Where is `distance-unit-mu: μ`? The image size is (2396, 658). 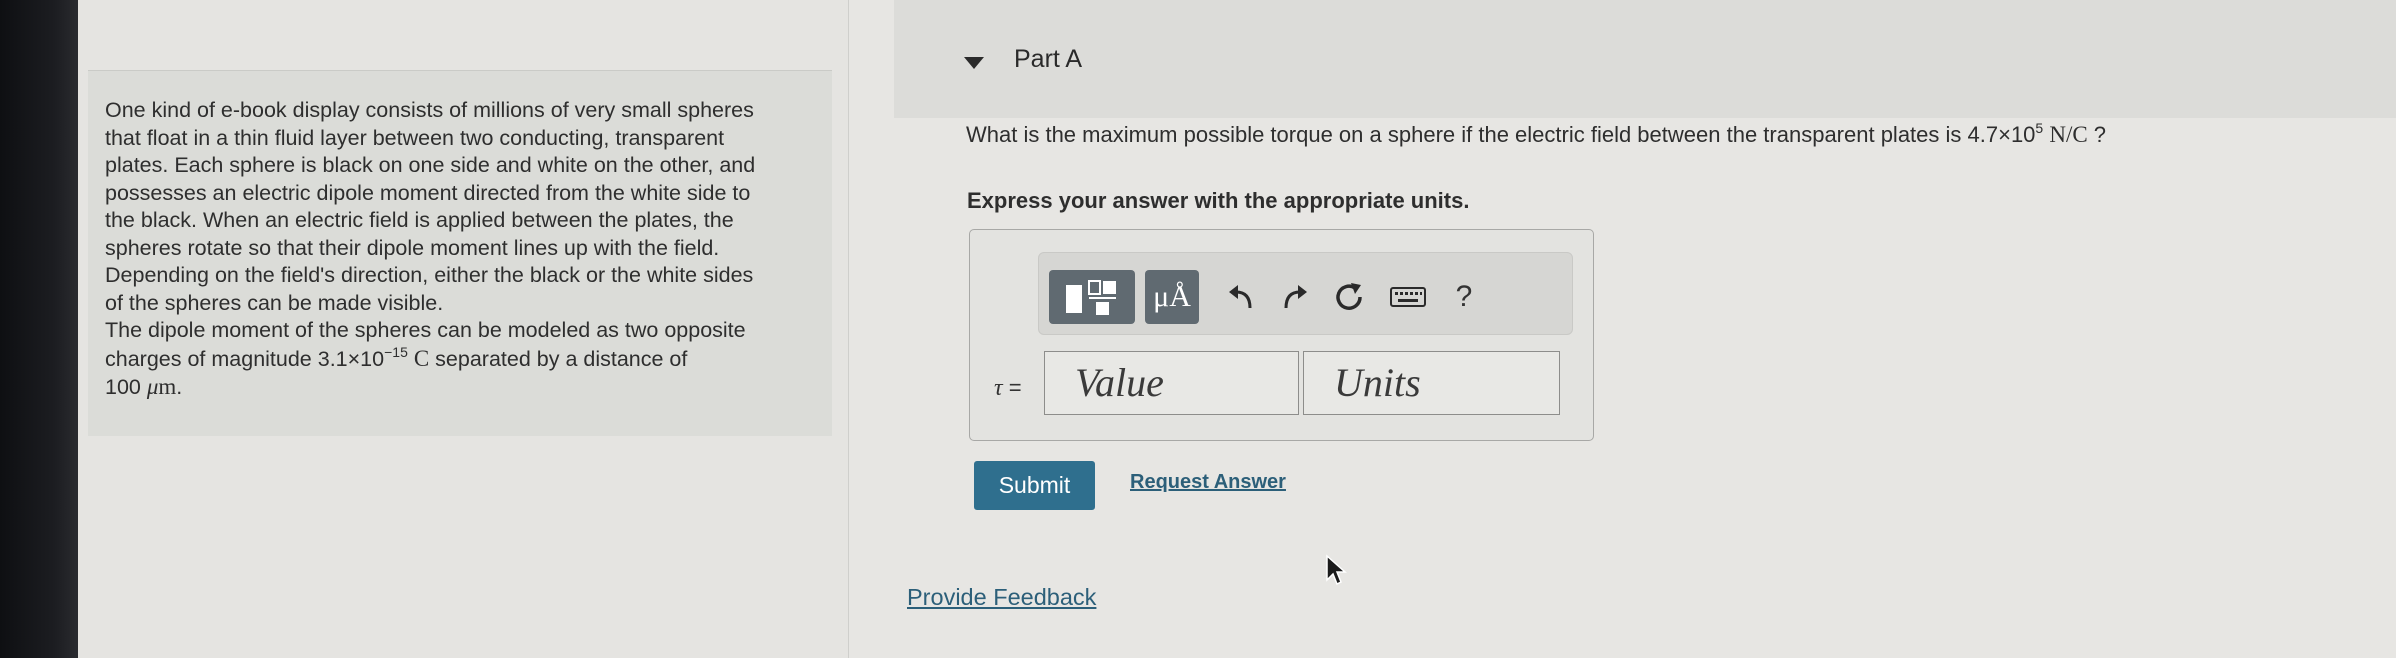 distance-unit-mu: μ is located at coordinates (152, 386).